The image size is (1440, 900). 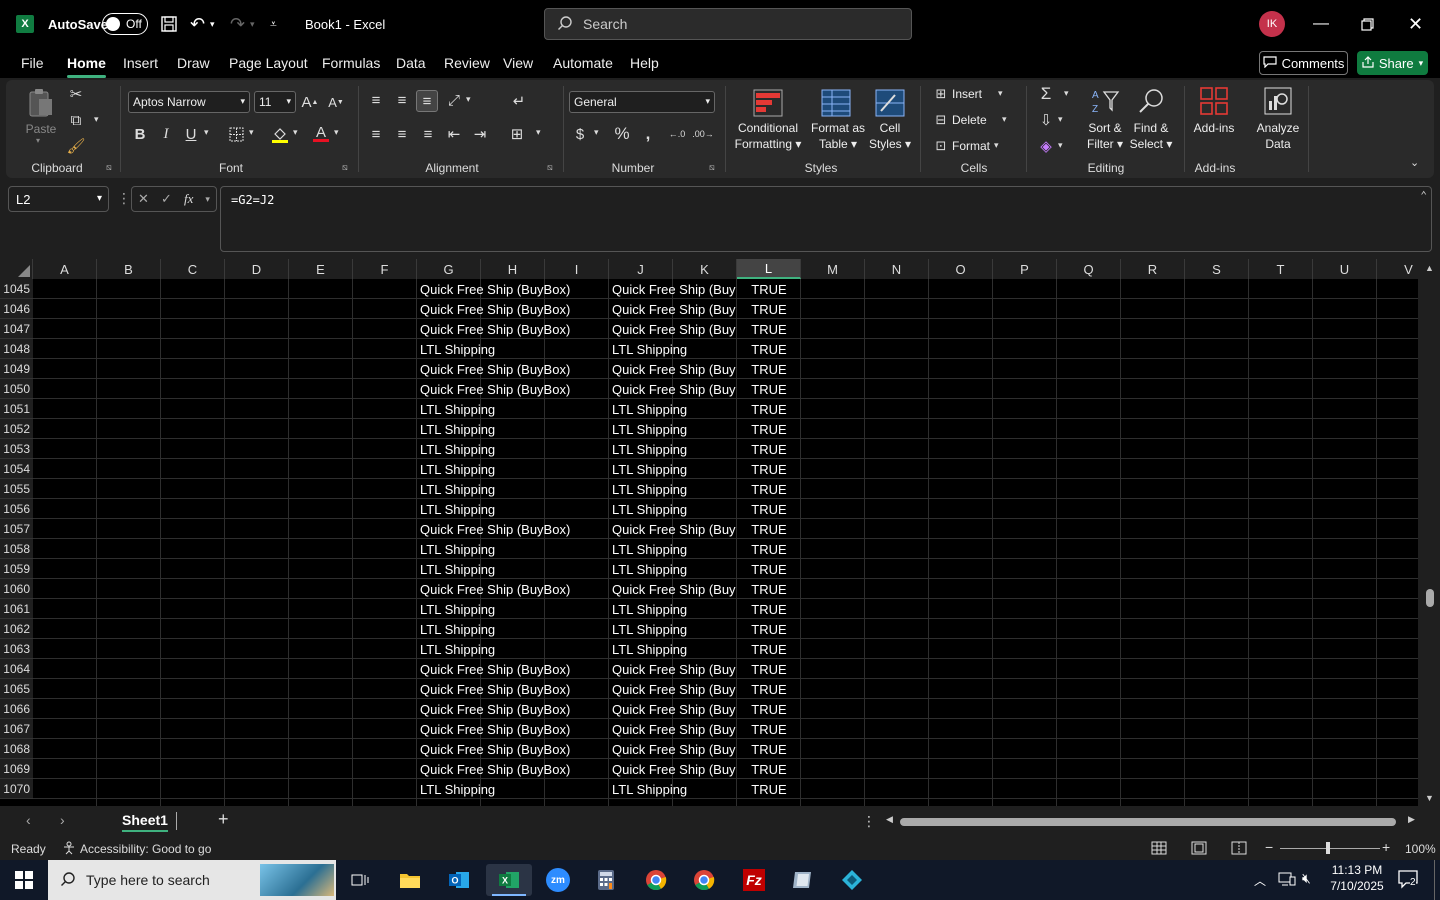 What do you see at coordinates (16, 649) in the screenshot?
I see `row-header: 1063` at bounding box center [16, 649].